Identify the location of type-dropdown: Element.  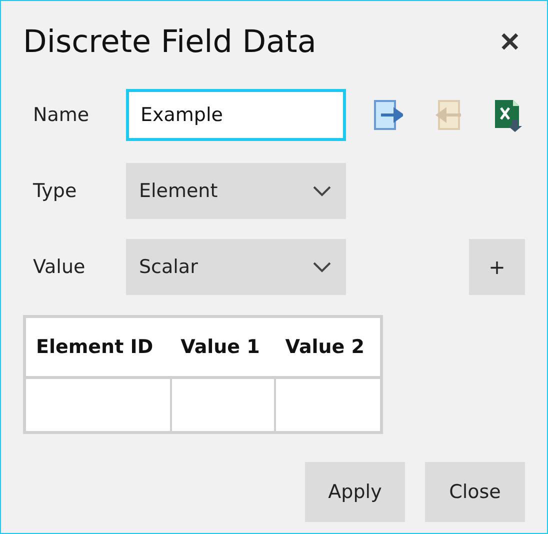
(236, 191).